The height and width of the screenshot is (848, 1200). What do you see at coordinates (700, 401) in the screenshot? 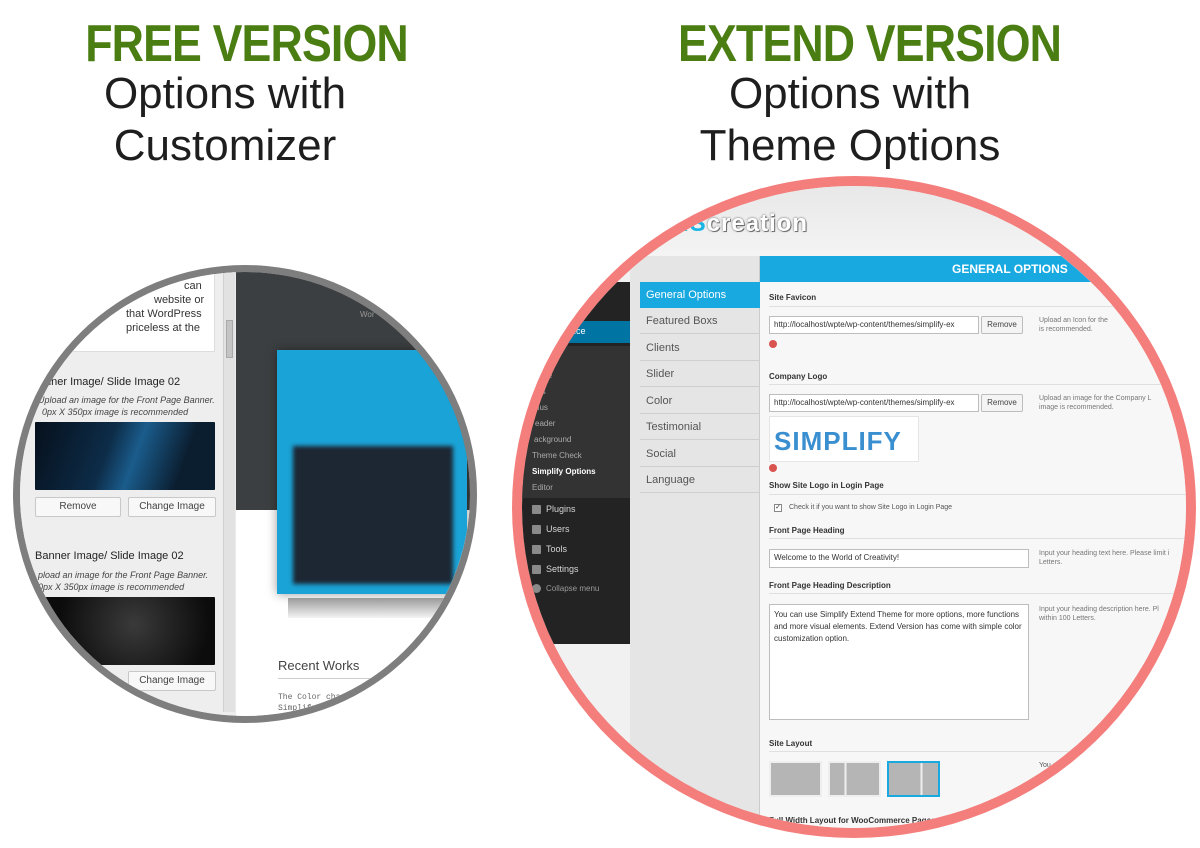
I see `tab-color: Color` at bounding box center [700, 401].